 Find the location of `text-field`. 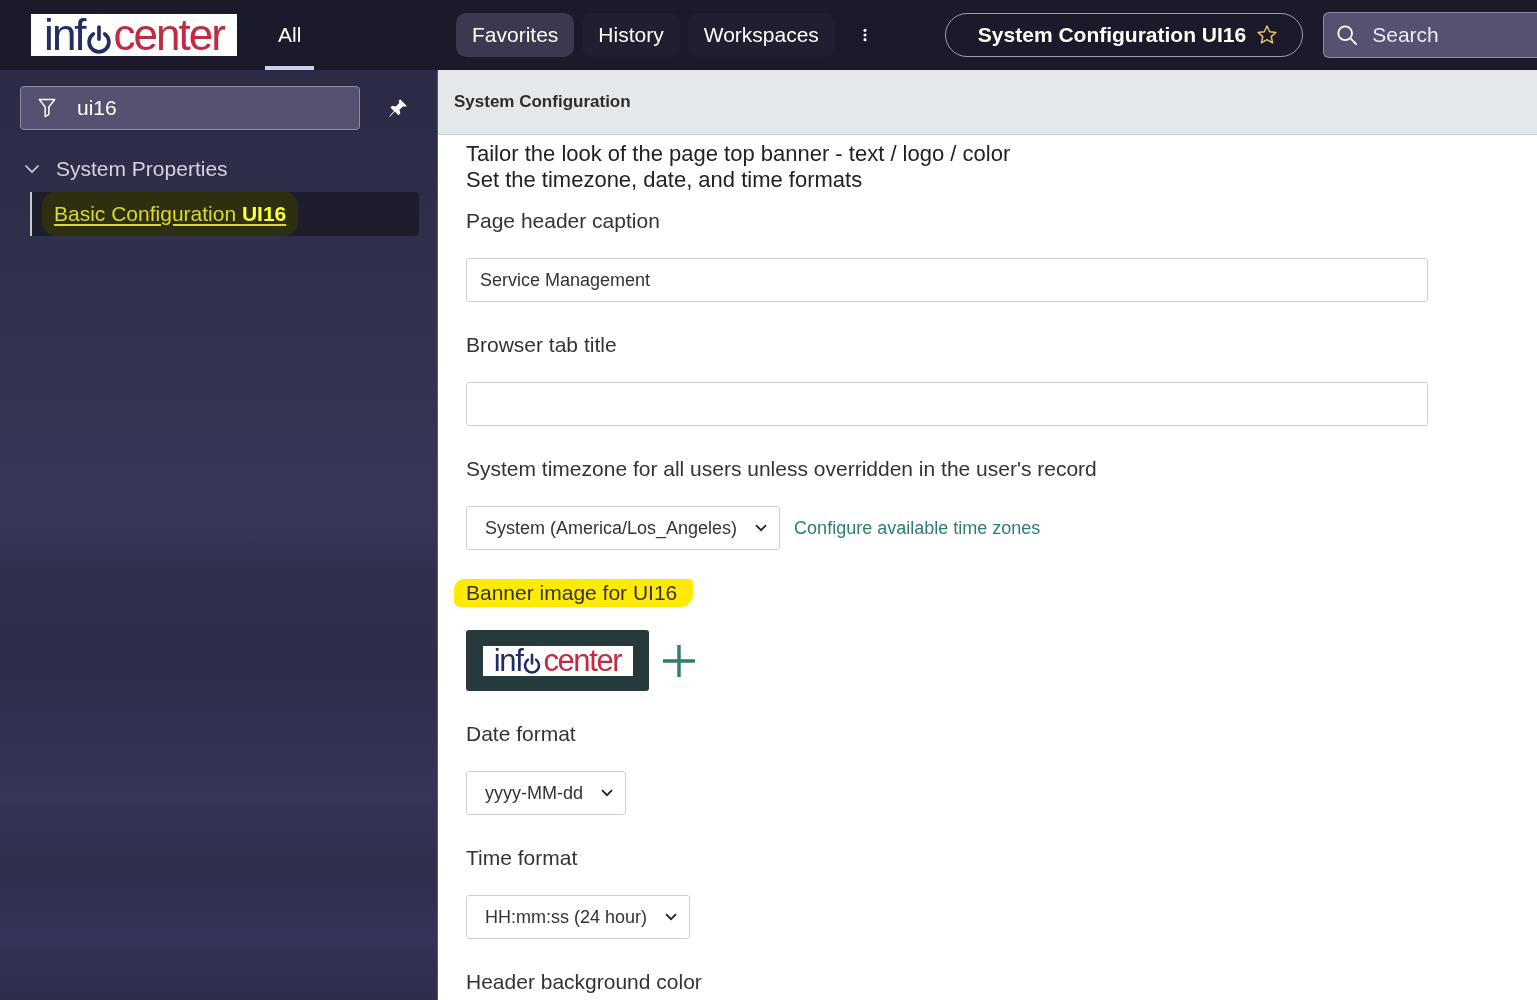

text-field is located at coordinates (947, 404).